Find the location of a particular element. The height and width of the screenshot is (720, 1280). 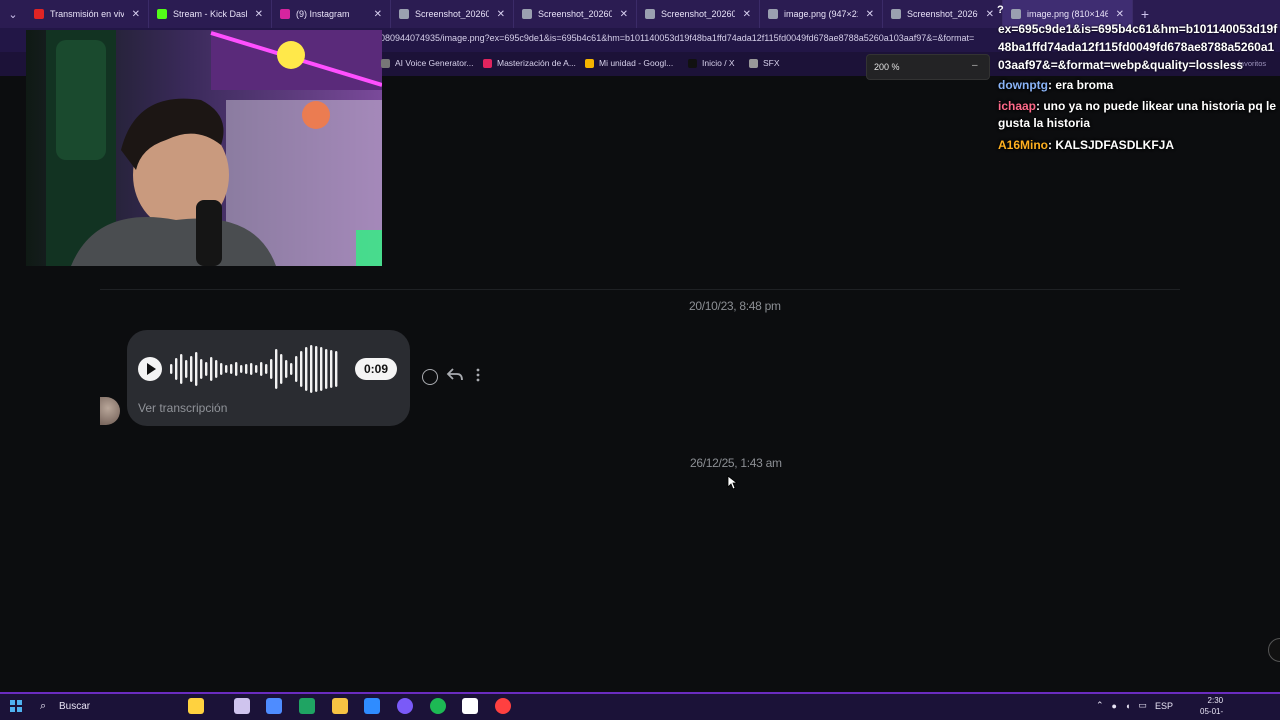

spotify-icon is located at coordinates (438, 706).